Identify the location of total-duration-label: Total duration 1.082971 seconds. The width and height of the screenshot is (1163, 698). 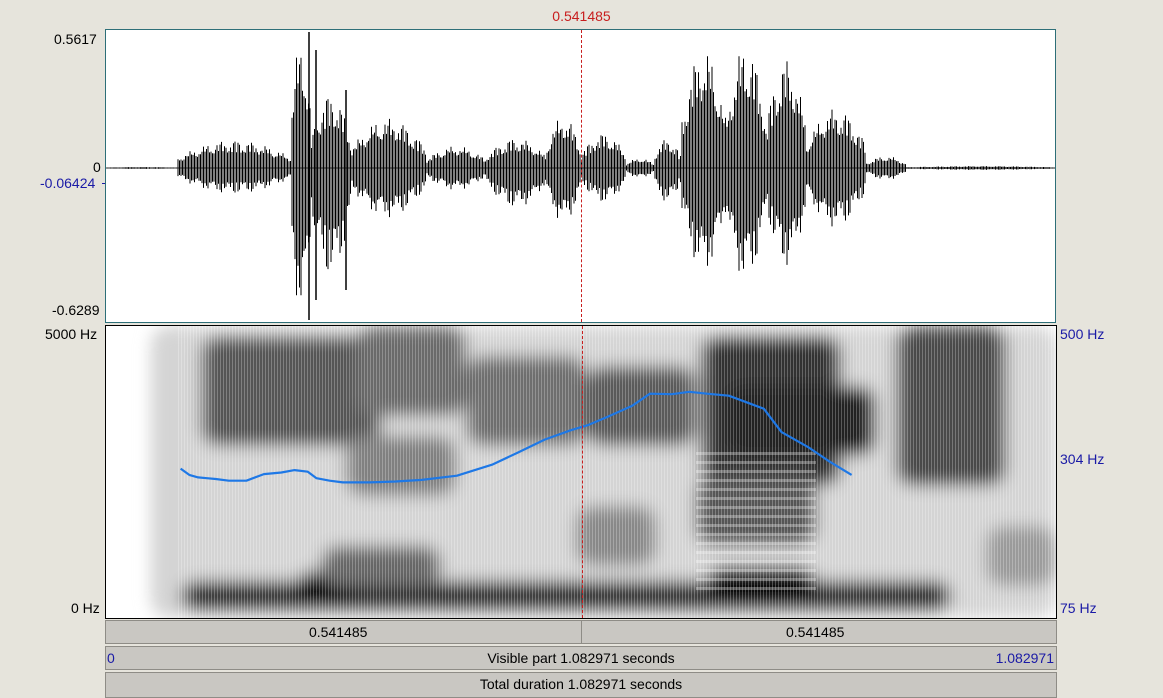
(581, 684).